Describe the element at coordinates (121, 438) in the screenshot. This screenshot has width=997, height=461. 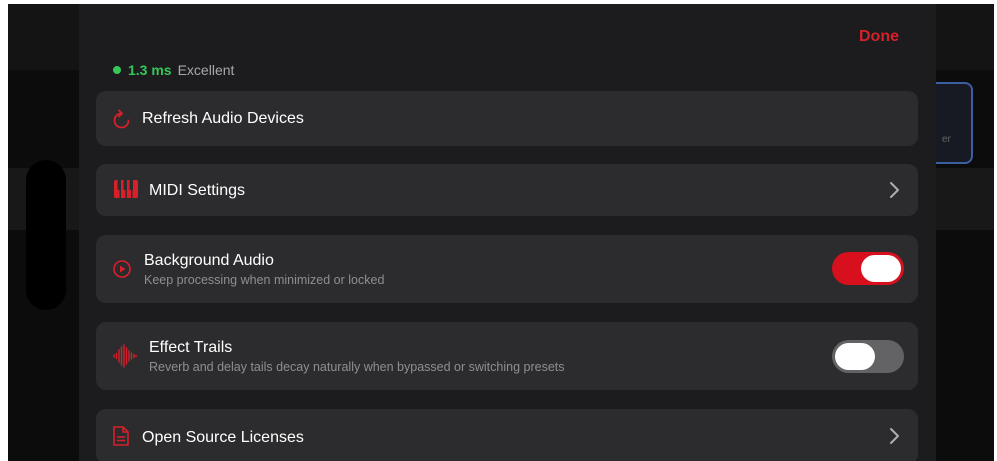
I see `document-icon` at that location.